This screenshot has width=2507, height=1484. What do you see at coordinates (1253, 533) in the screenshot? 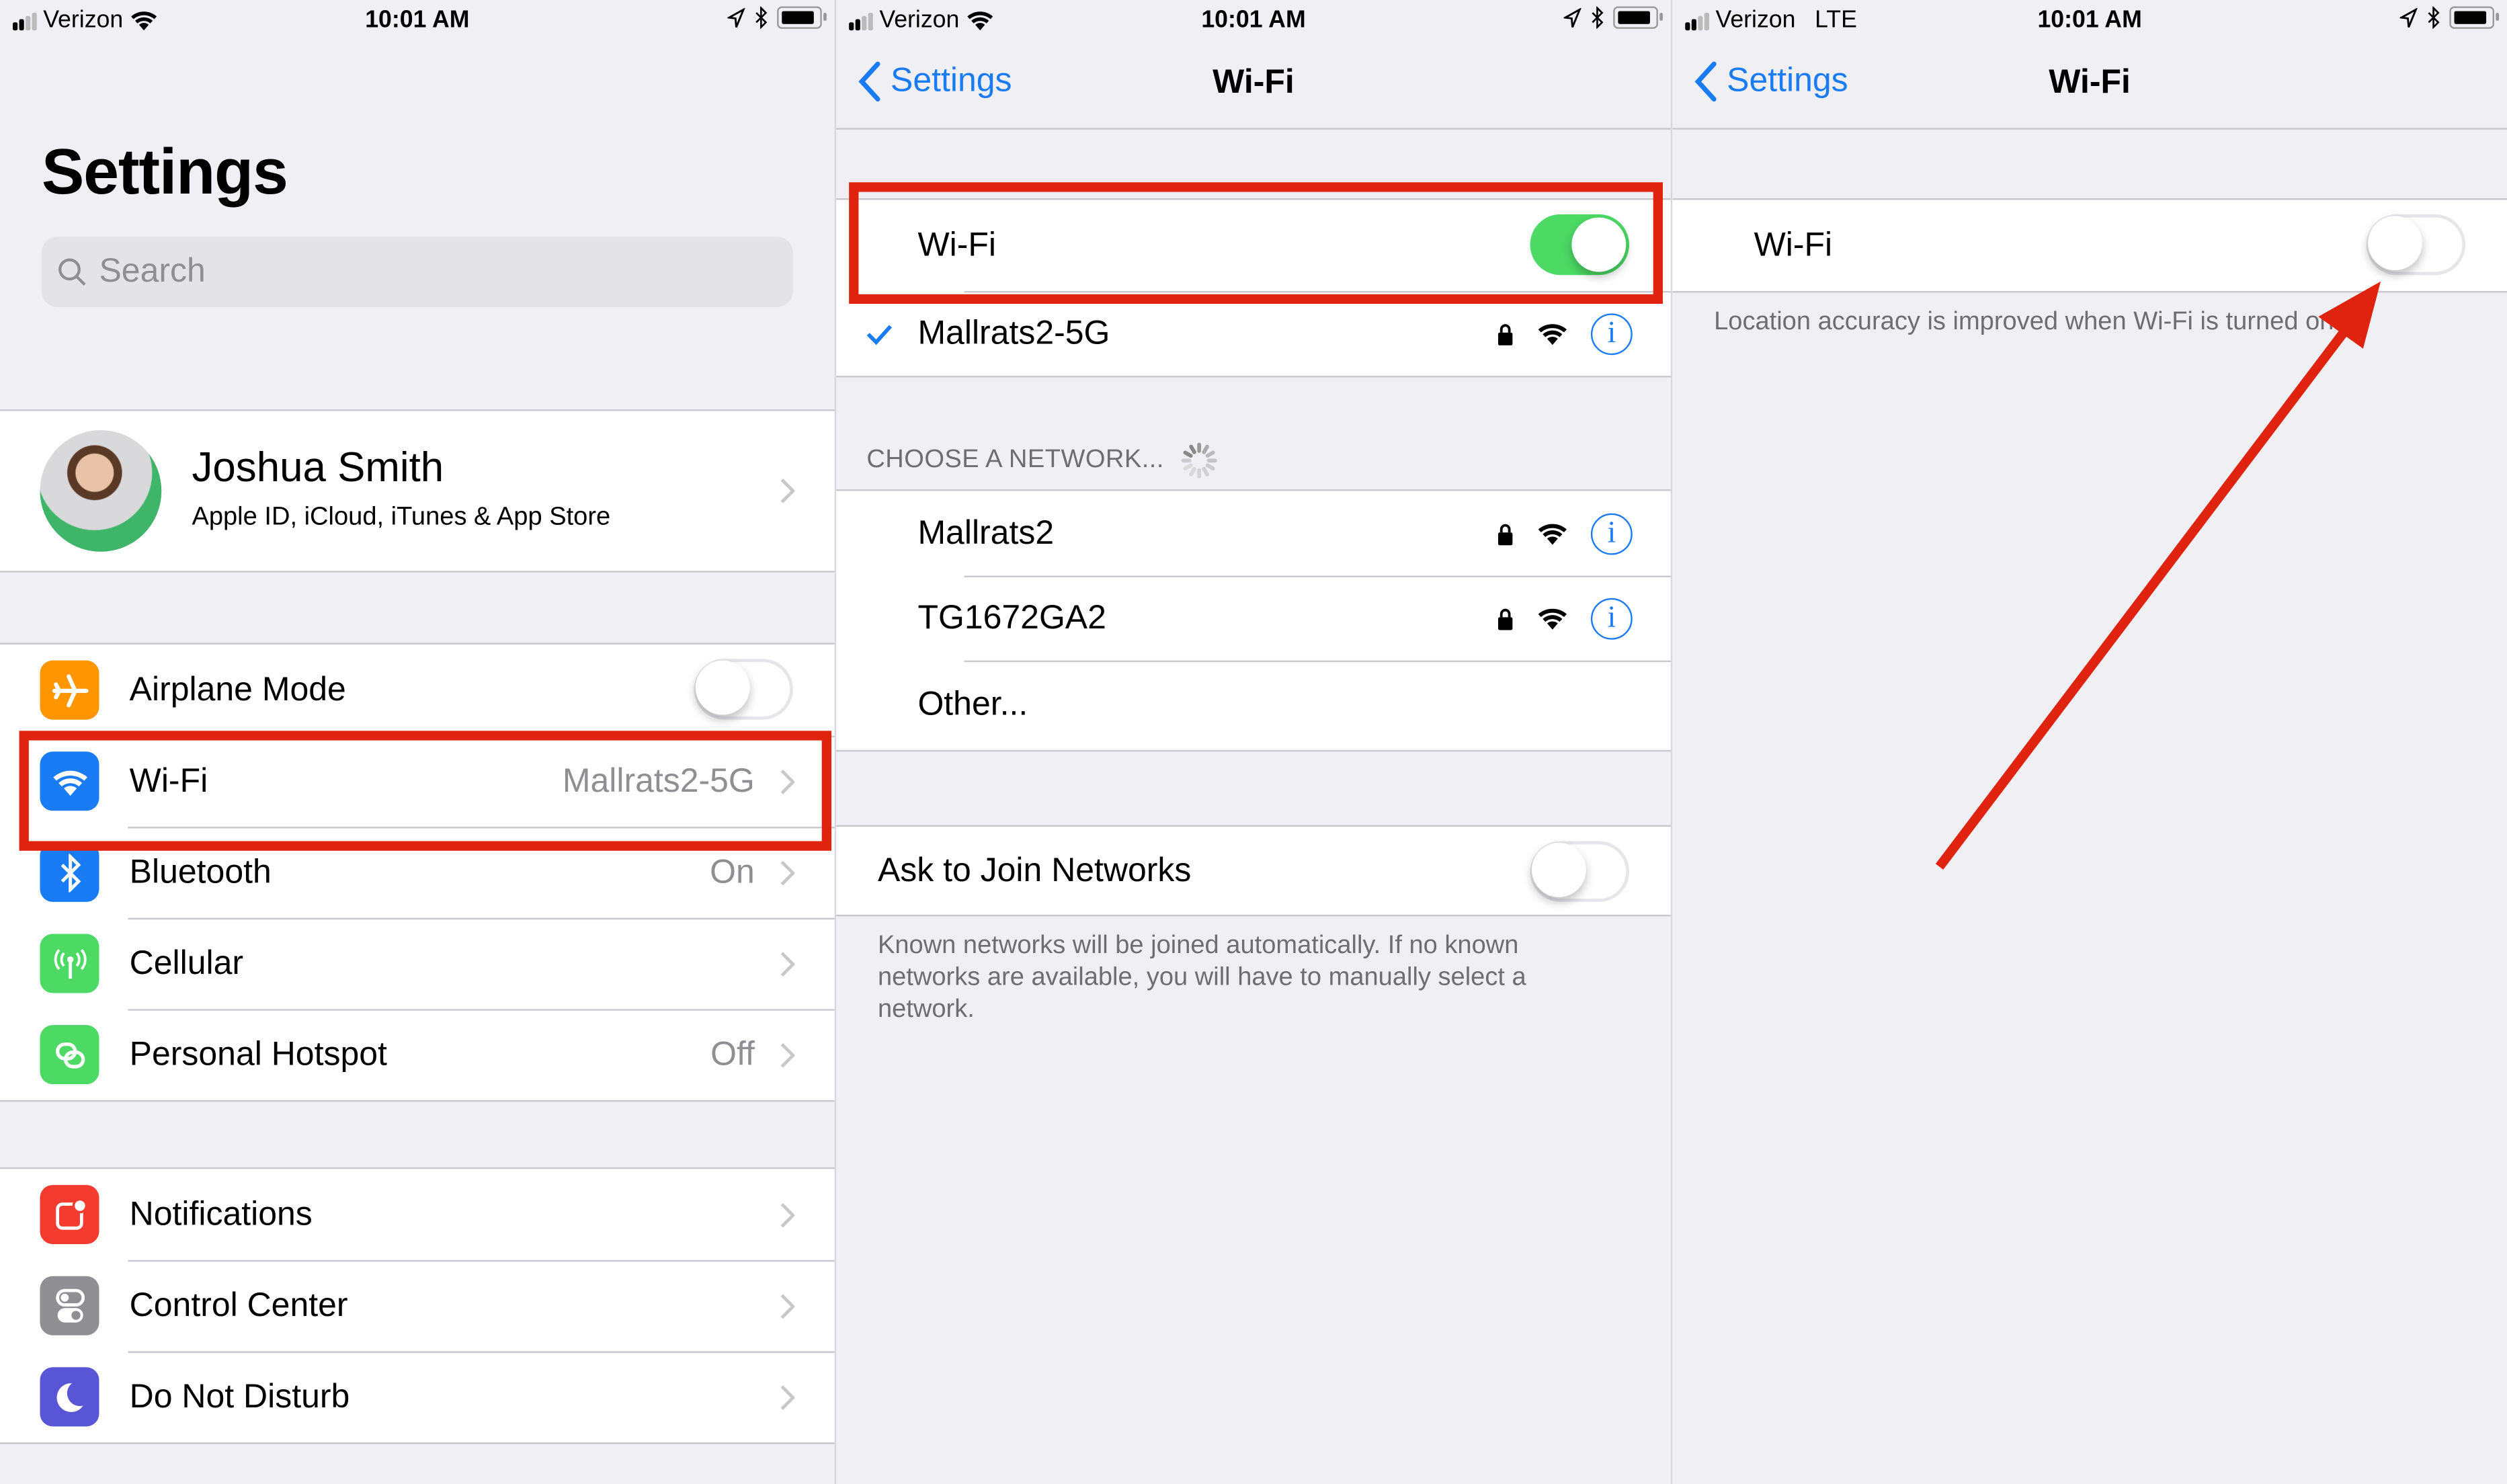
I see `network-row: Mallrats2 i` at bounding box center [1253, 533].